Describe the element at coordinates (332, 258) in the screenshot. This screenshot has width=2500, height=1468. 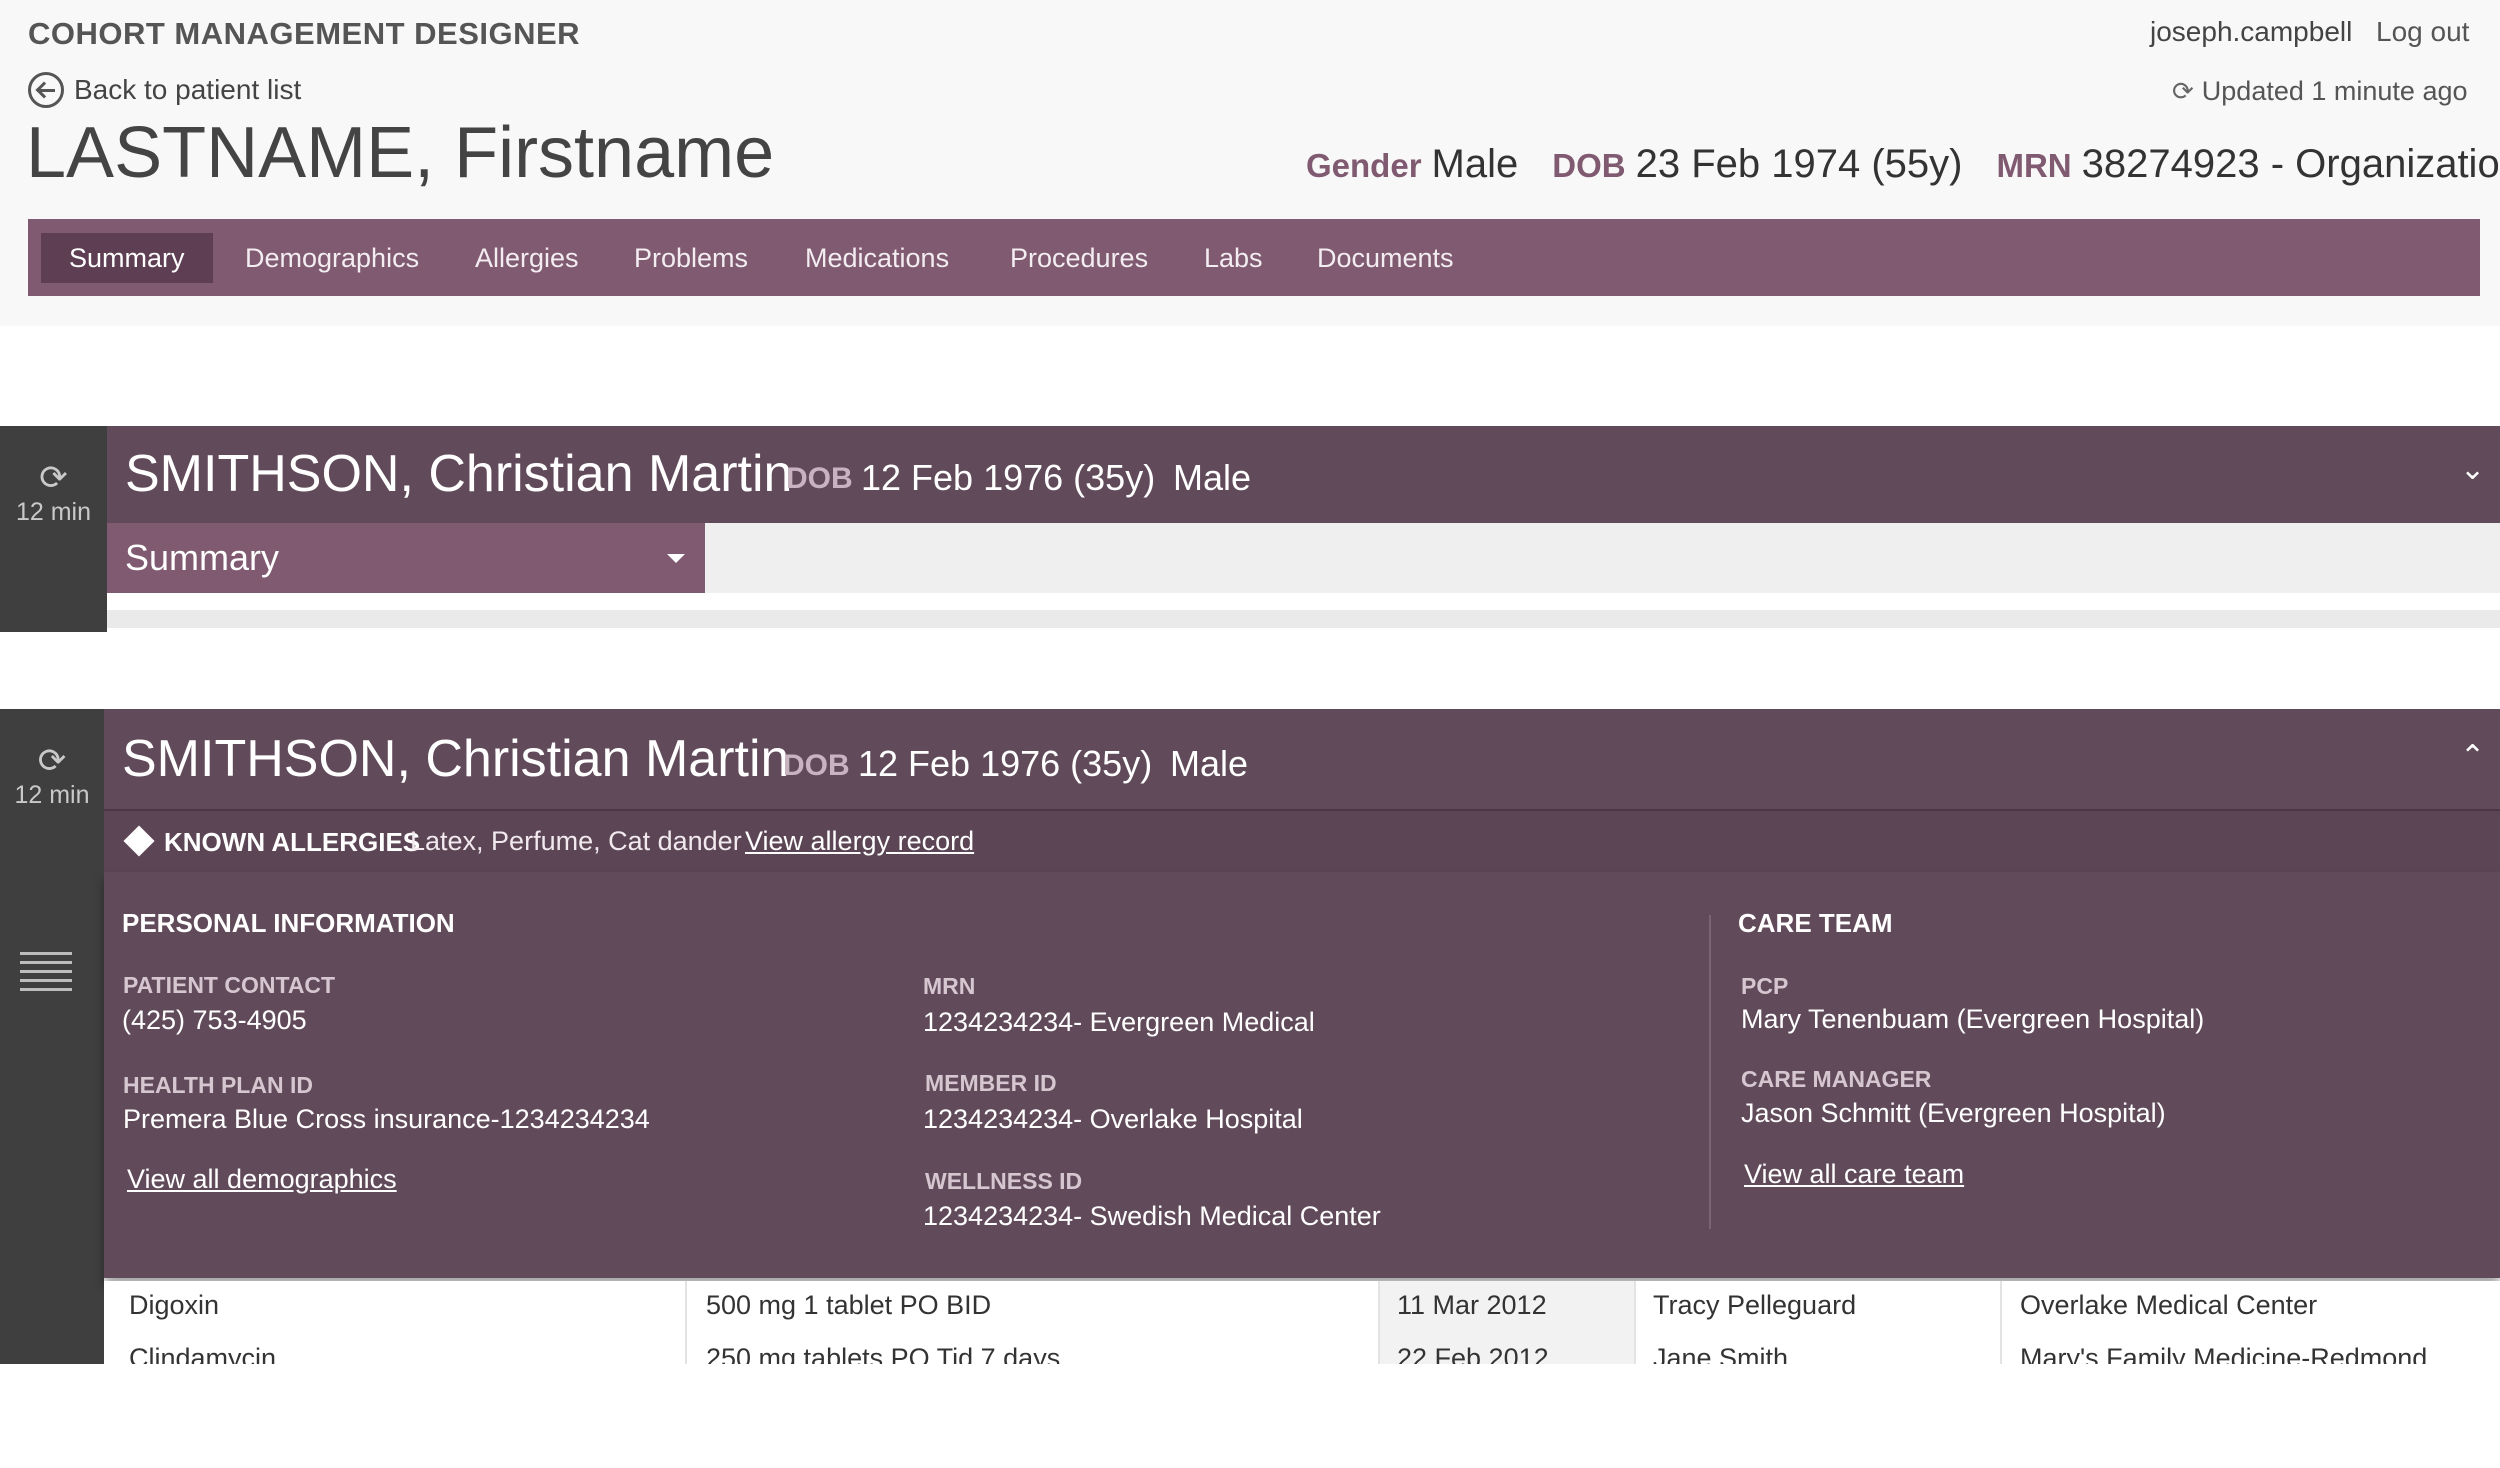
I see `tab-demographics: Demographics` at that location.